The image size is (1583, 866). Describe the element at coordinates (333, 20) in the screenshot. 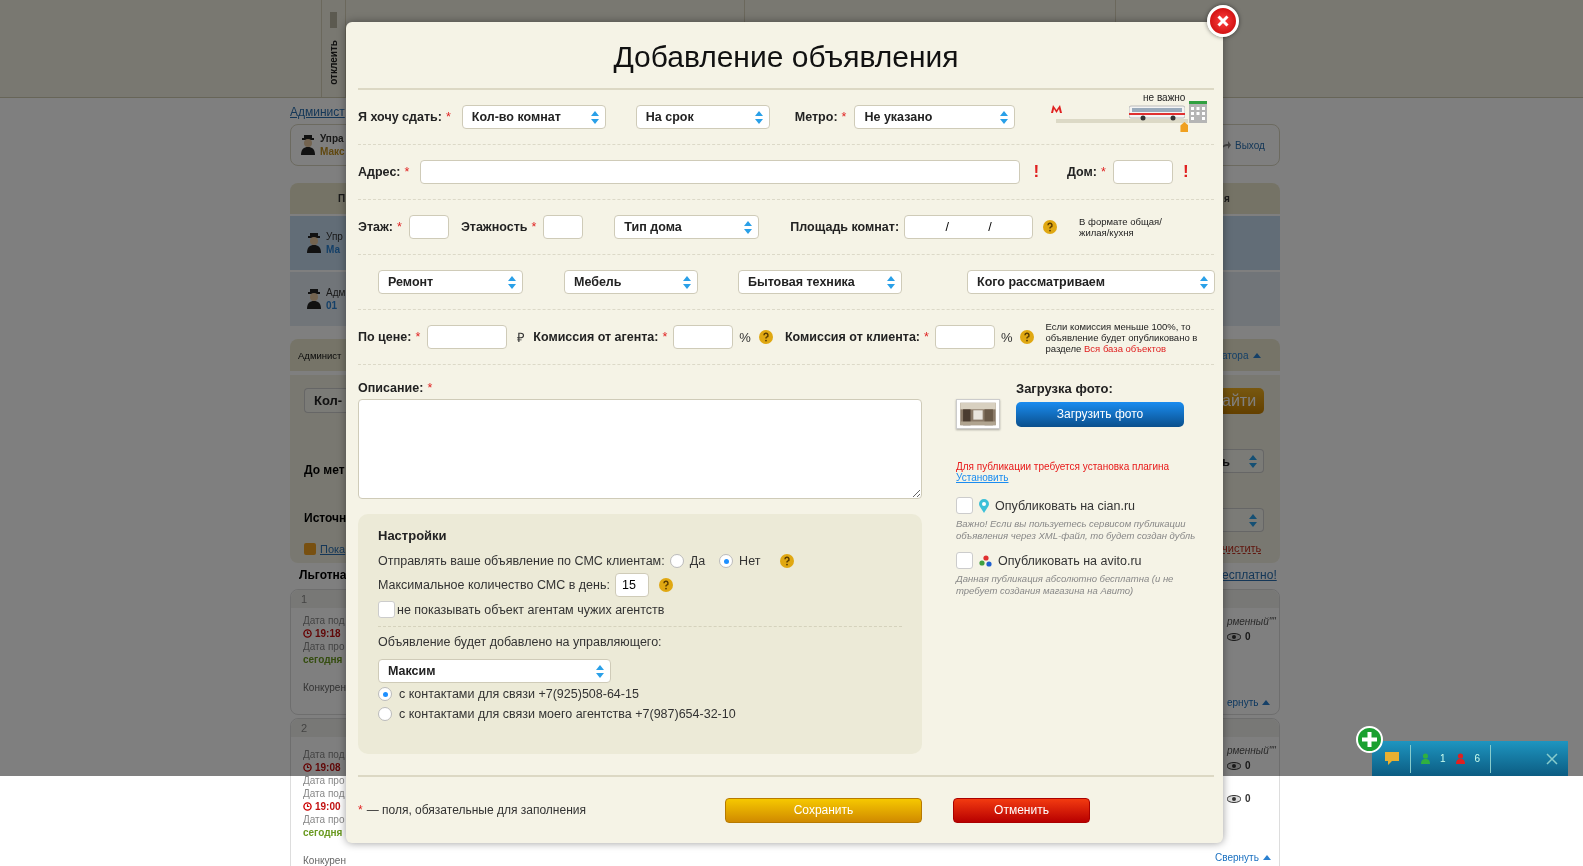

I see `drag-handle` at that location.